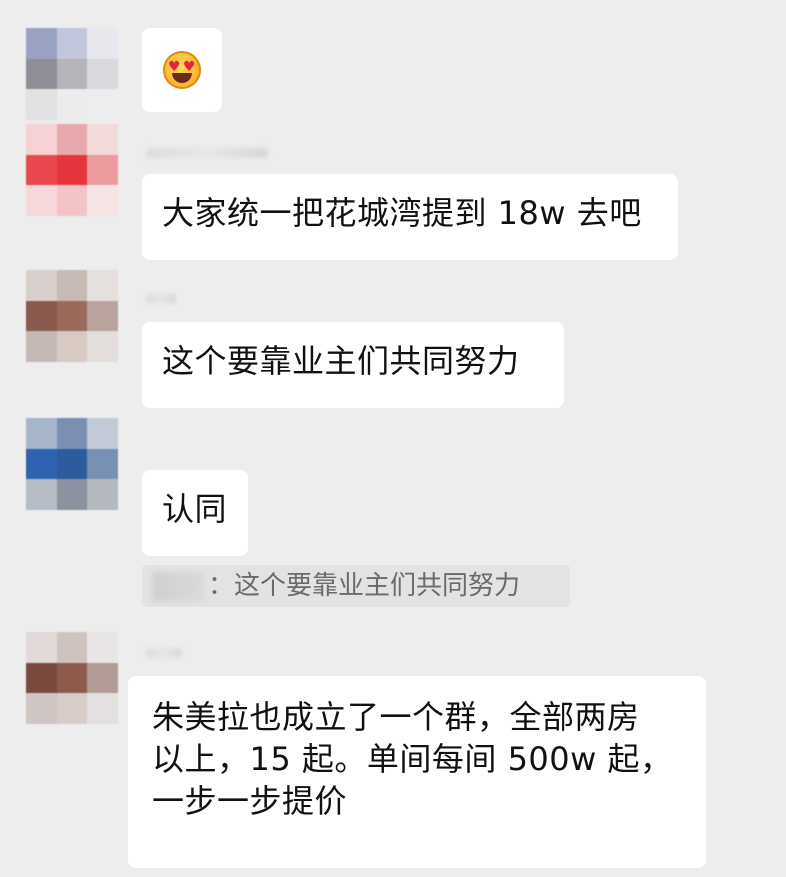 Image resolution: width=786 pixels, height=877 pixels. Describe the element at coordinates (182, 78) in the screenshot. I see `mouth` at that location.